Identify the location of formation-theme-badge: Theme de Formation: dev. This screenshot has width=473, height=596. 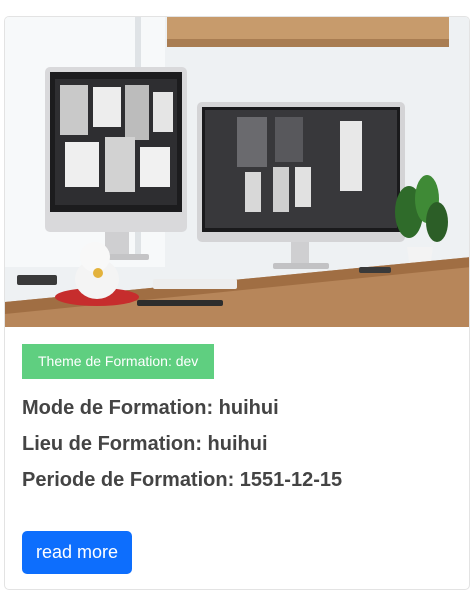
(118, 361).